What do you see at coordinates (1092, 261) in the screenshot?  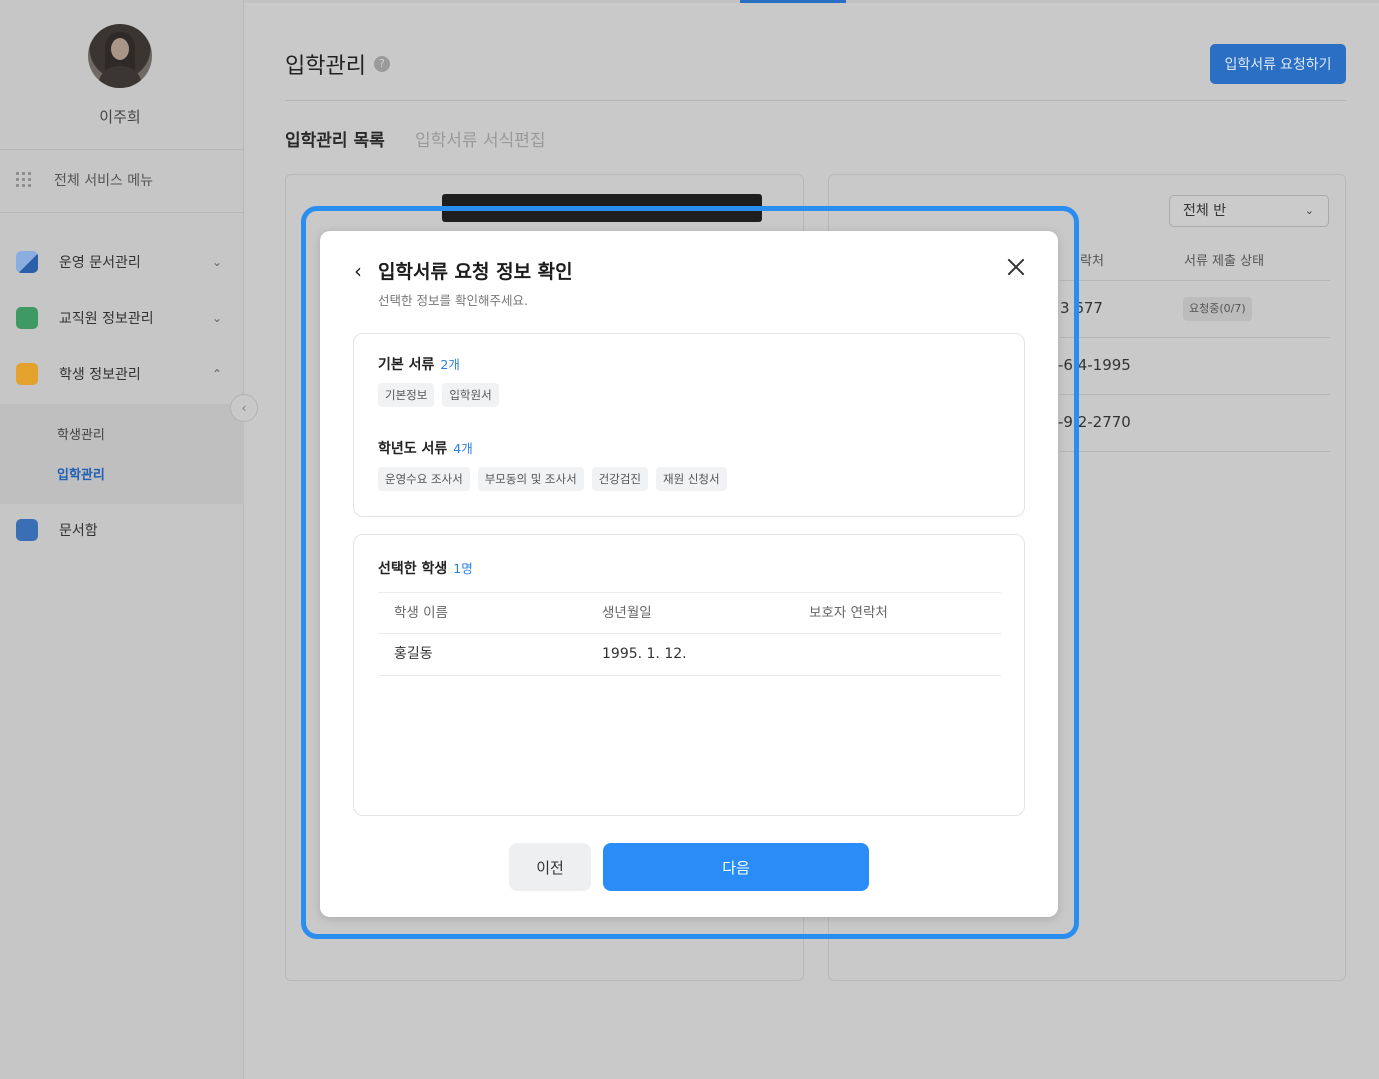 I see `column-header-contact: 락처` at bounding box center [1092, 261].